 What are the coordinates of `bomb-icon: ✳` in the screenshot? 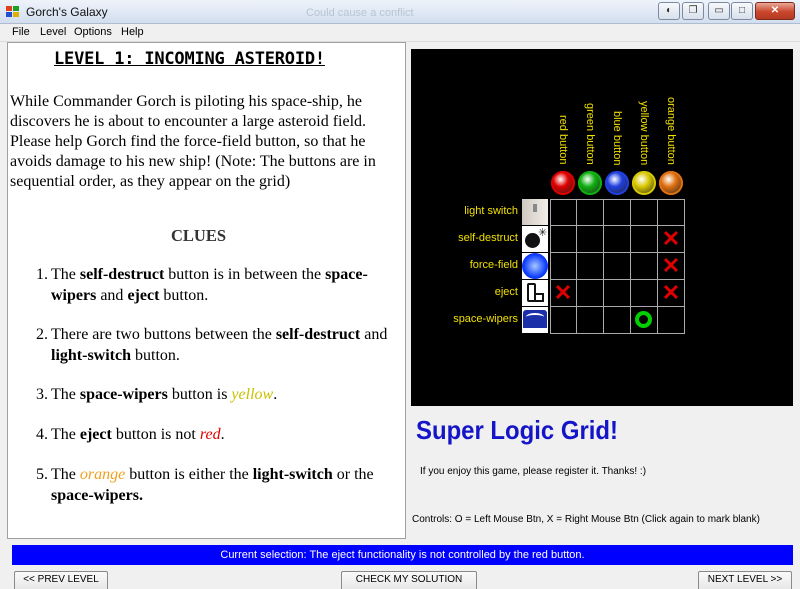 It's located at (535, 239).